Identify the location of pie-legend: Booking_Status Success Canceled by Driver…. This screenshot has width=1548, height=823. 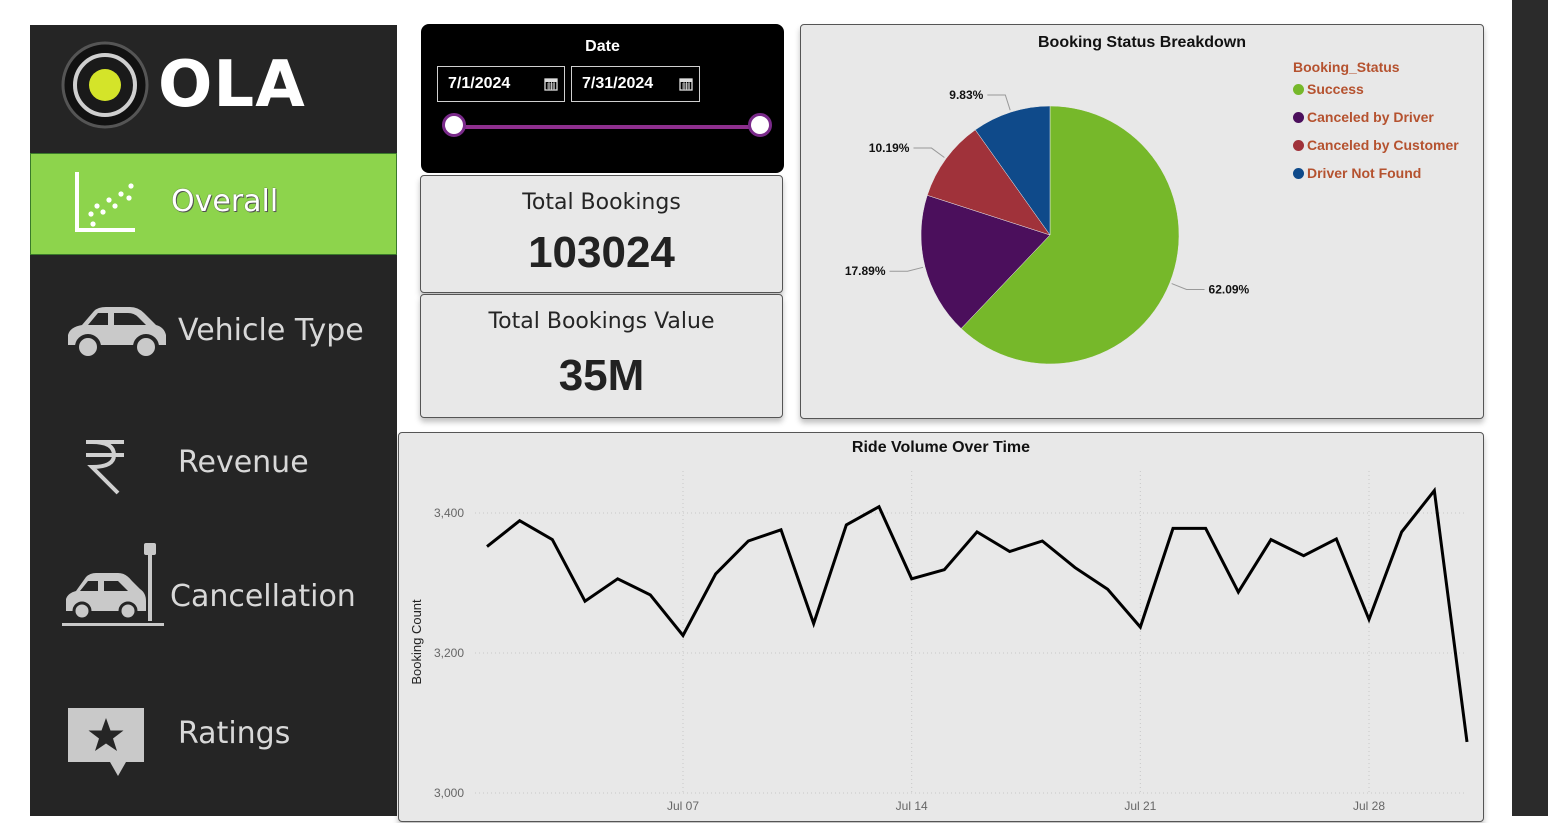
(1376, 126).